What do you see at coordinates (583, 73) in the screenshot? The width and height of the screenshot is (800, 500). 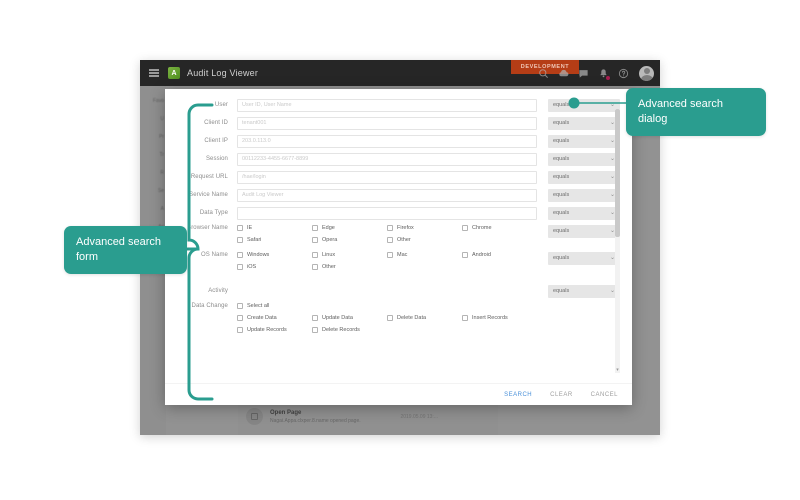 I see `chat-icon` at bounding box center [583, 73].